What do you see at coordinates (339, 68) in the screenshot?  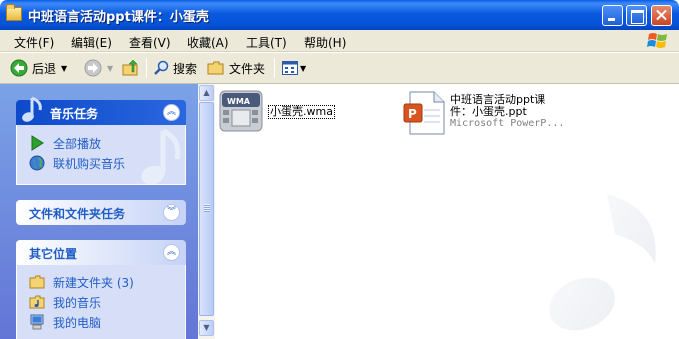 I see `toolbar: 后退 ▼ ▼ 搜索 文件夹 ▼` at bounding box center [339, 68].